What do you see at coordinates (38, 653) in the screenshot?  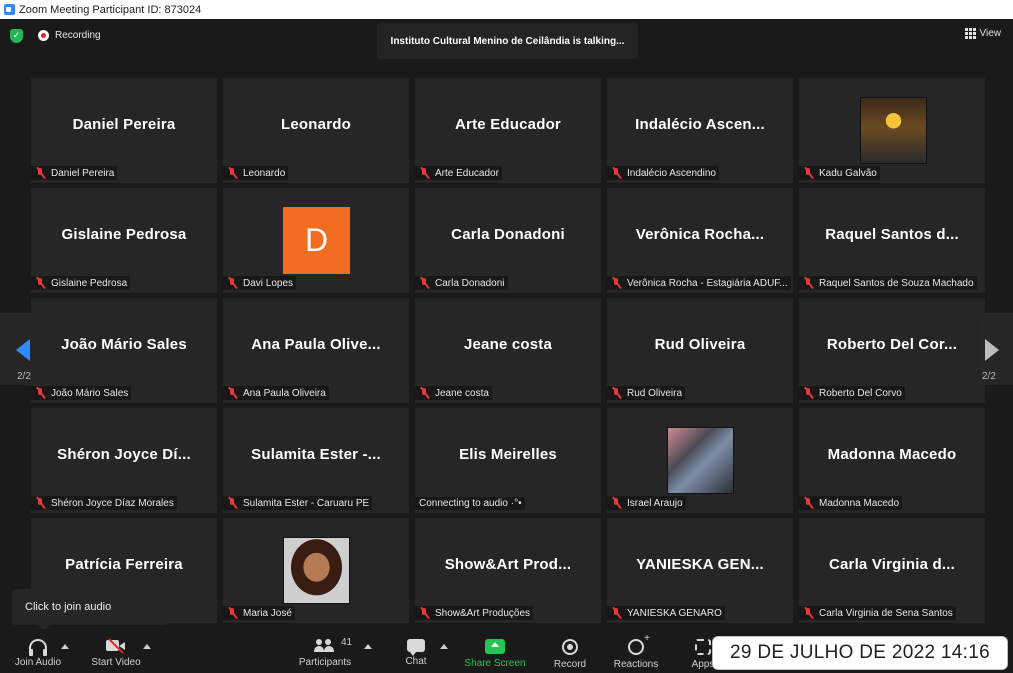 I see `join-audio-button: Join Audio` at bounding box center [38, 653].